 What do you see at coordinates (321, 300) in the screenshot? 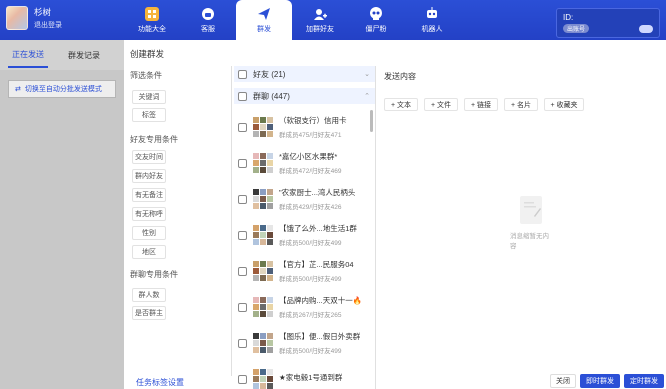
I see `group-title: 【品牌内购...天双十一🔥` at bounding box center [321, 300].